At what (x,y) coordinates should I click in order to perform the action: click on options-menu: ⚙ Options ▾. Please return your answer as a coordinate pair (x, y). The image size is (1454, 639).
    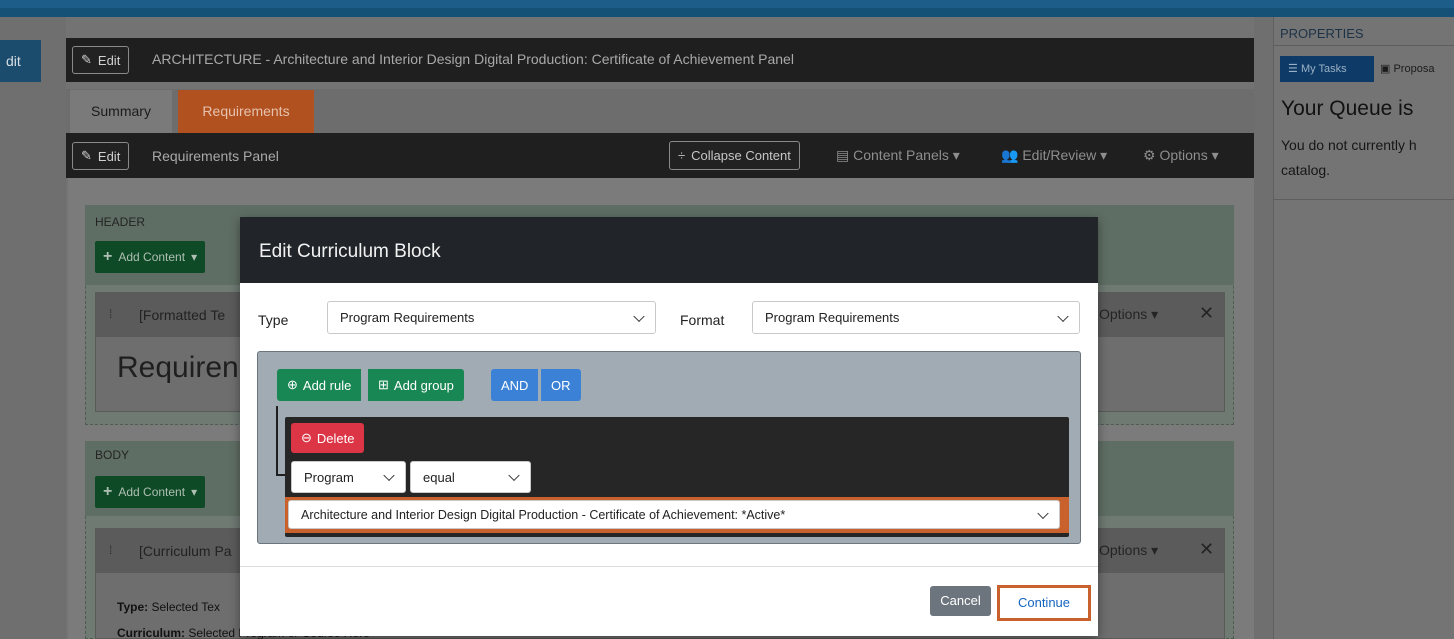
    Looking at the image, I should click on (1181, 155).